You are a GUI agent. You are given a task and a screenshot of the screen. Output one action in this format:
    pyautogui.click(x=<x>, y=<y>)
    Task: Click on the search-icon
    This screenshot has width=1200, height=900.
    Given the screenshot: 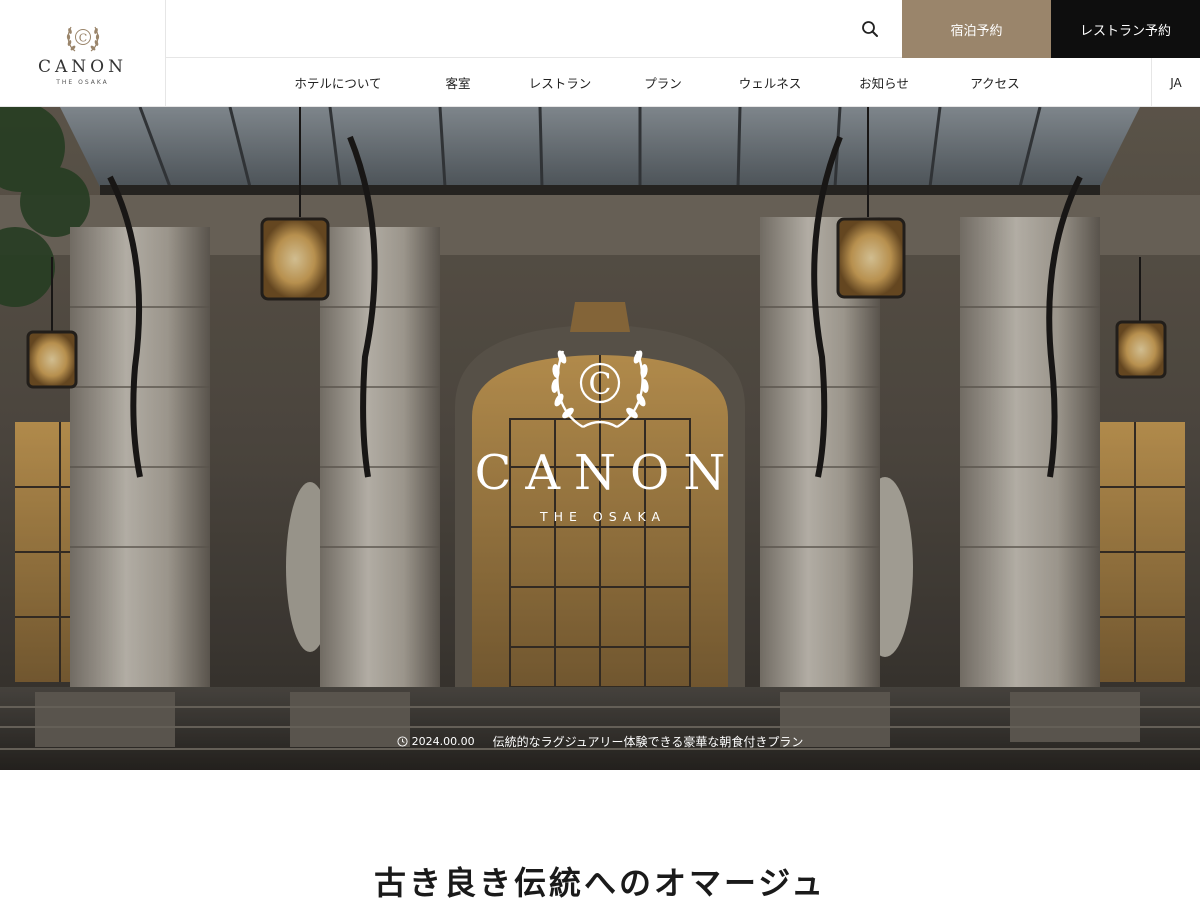 What is the action you would take?
    pyautogui.click(x=870, y=29)
    